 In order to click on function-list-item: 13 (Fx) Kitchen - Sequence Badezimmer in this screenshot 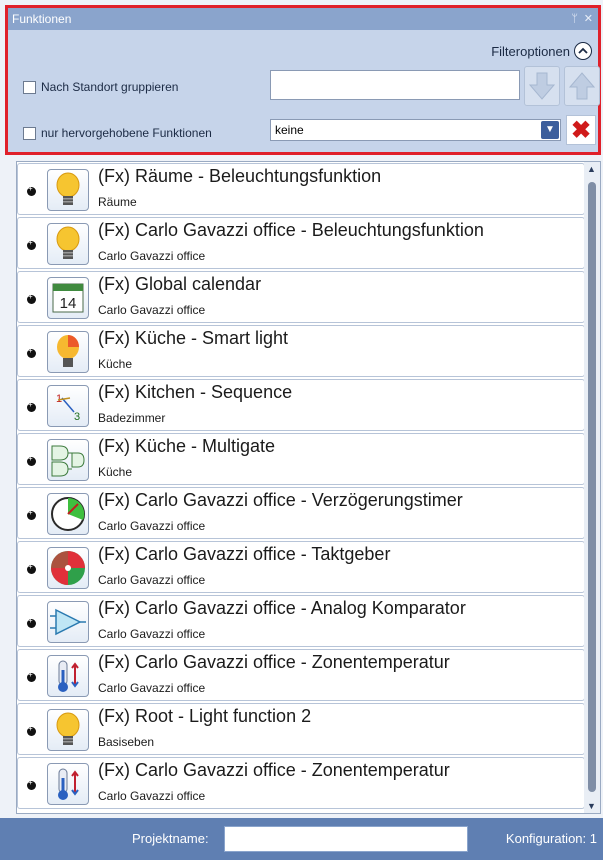, I will do `click(301, 405)`.